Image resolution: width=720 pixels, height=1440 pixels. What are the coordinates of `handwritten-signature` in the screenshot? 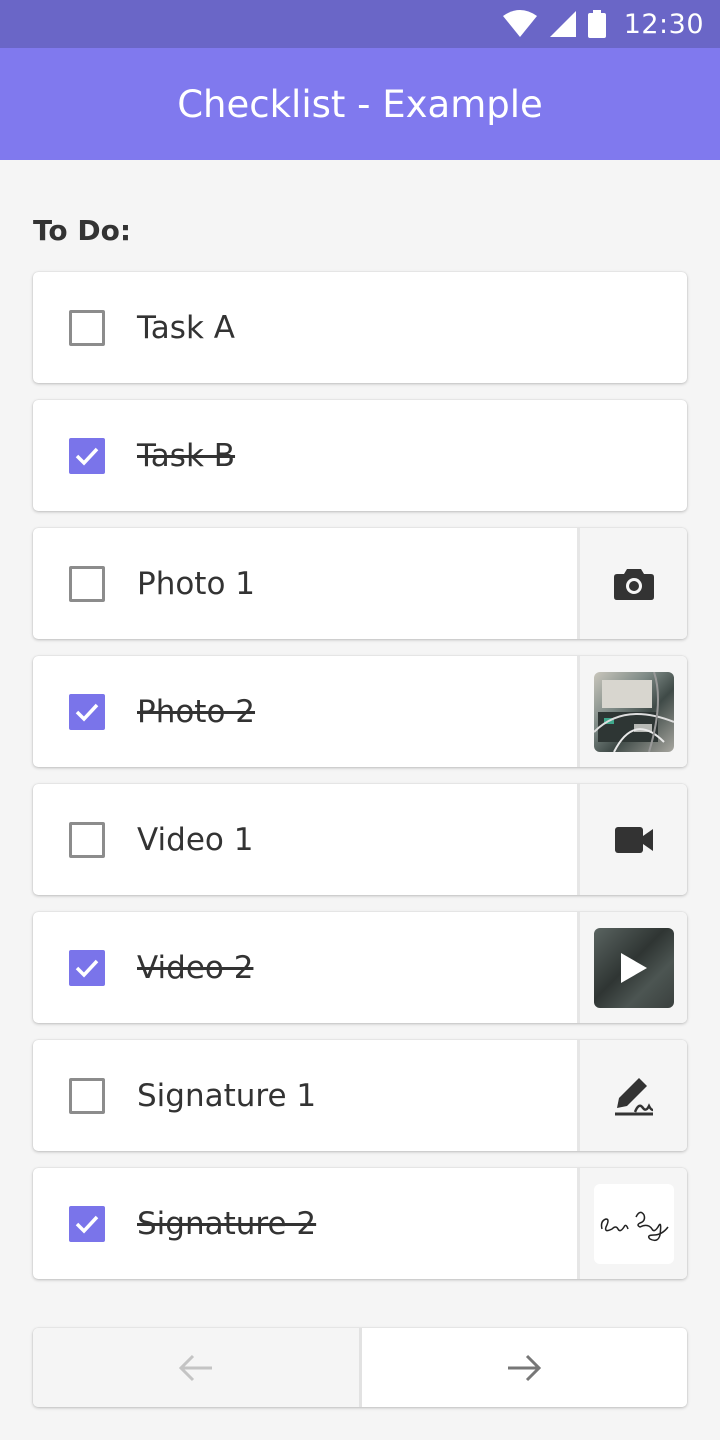 It's located at (634, 1226).